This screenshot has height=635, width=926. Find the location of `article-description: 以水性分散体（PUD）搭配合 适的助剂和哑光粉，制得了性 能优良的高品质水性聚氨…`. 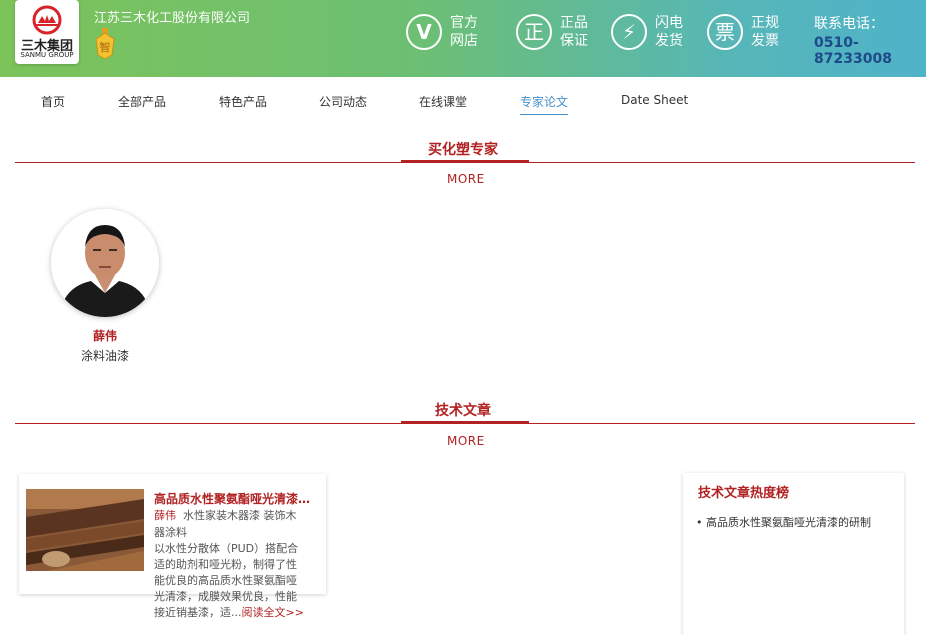

article-description: 以水性分散体（PUD）搭配合 适的助剂和哑光粉，制得了性 能优良的高品质水性聚氨… is located at coordinates (234, 581).